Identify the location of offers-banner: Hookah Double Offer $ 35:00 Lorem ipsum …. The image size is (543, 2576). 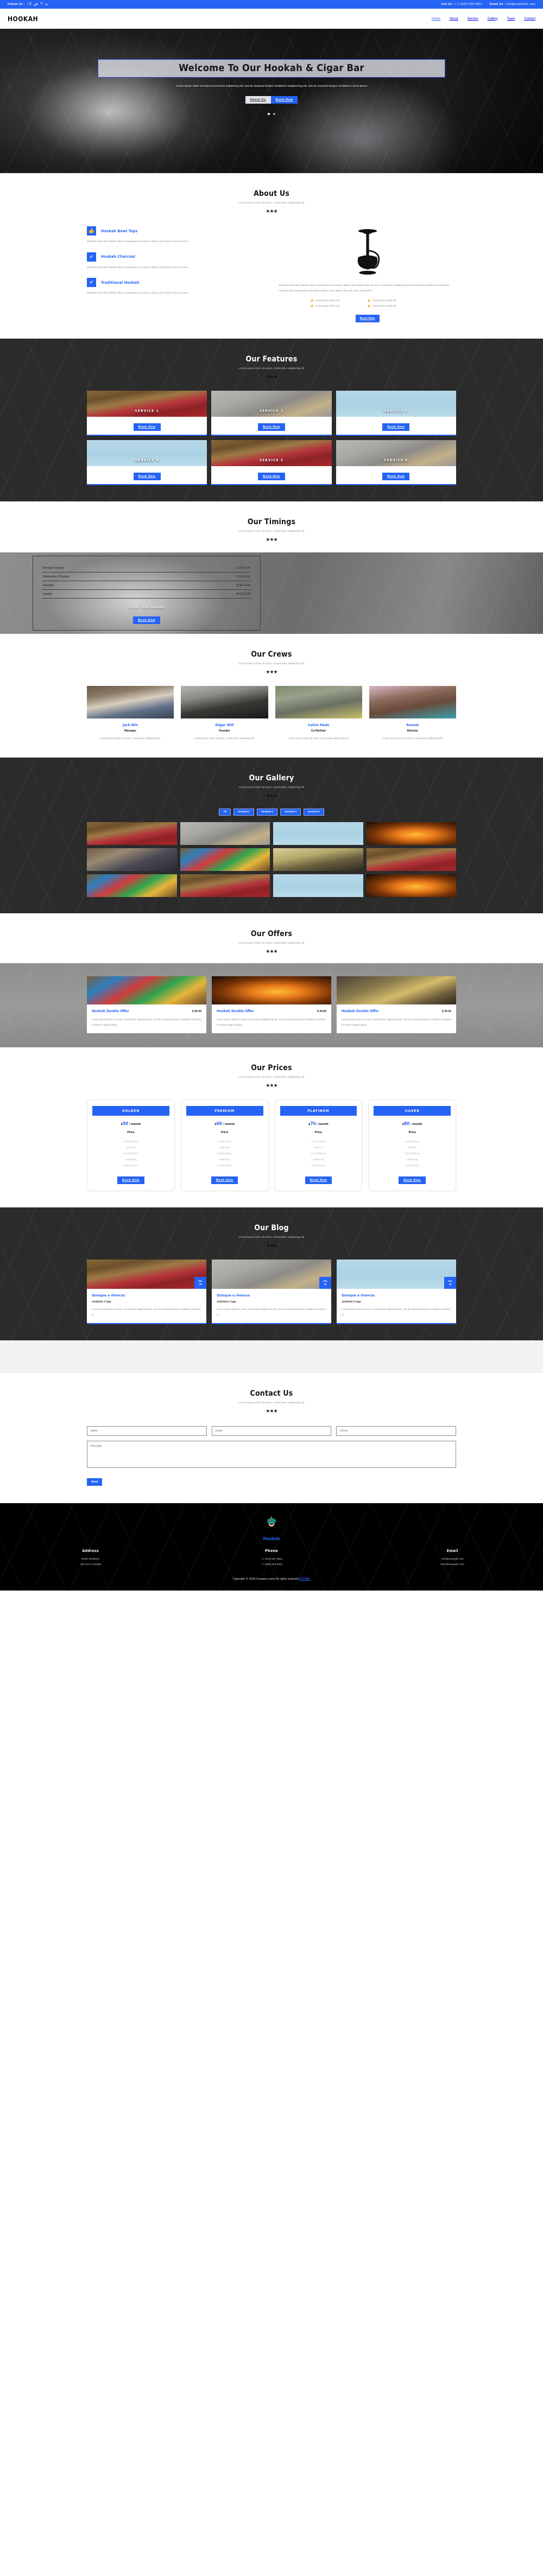
(271, 1005).